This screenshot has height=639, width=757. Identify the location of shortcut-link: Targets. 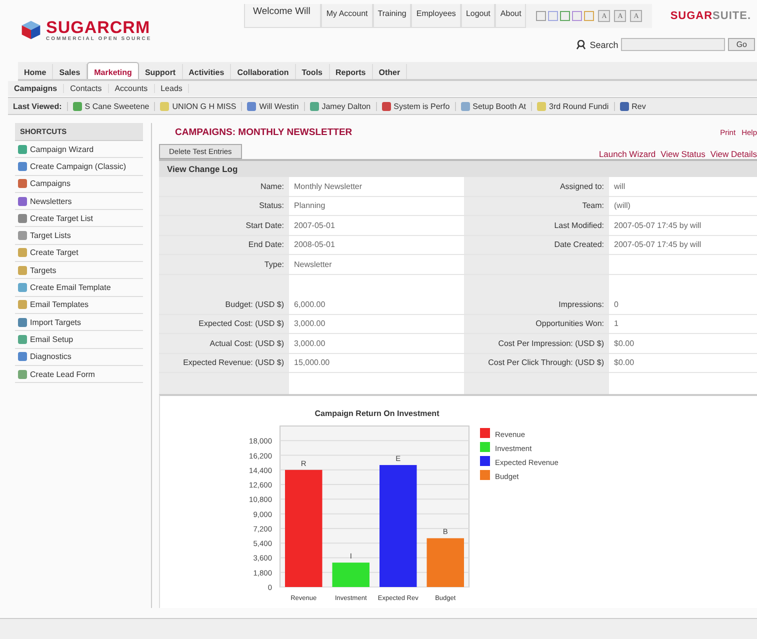
(79, 271).